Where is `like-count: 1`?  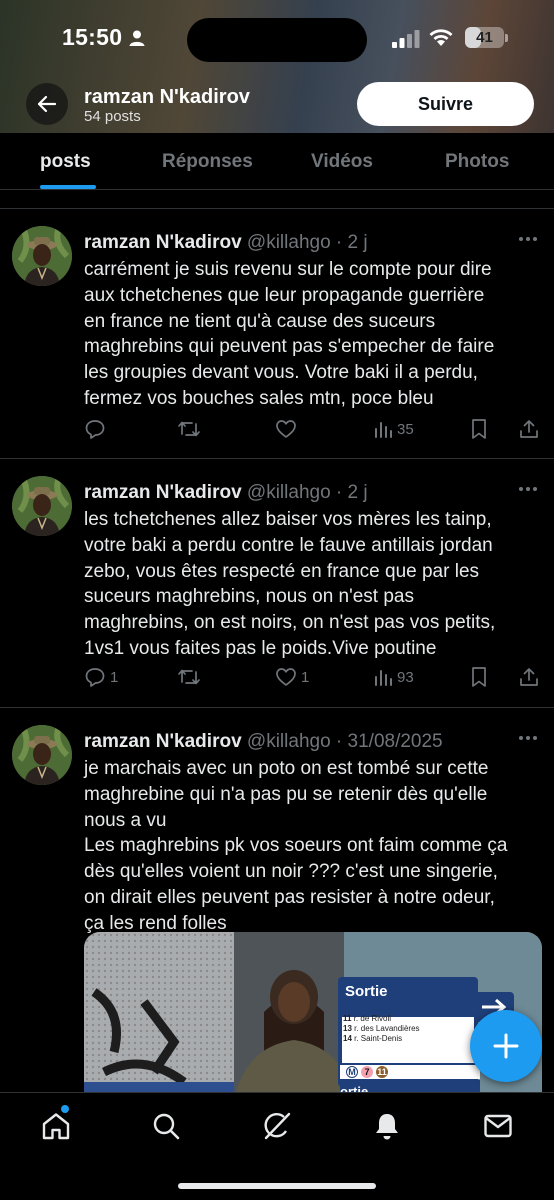 like-count: 1 is located at coordinates (305, 677).